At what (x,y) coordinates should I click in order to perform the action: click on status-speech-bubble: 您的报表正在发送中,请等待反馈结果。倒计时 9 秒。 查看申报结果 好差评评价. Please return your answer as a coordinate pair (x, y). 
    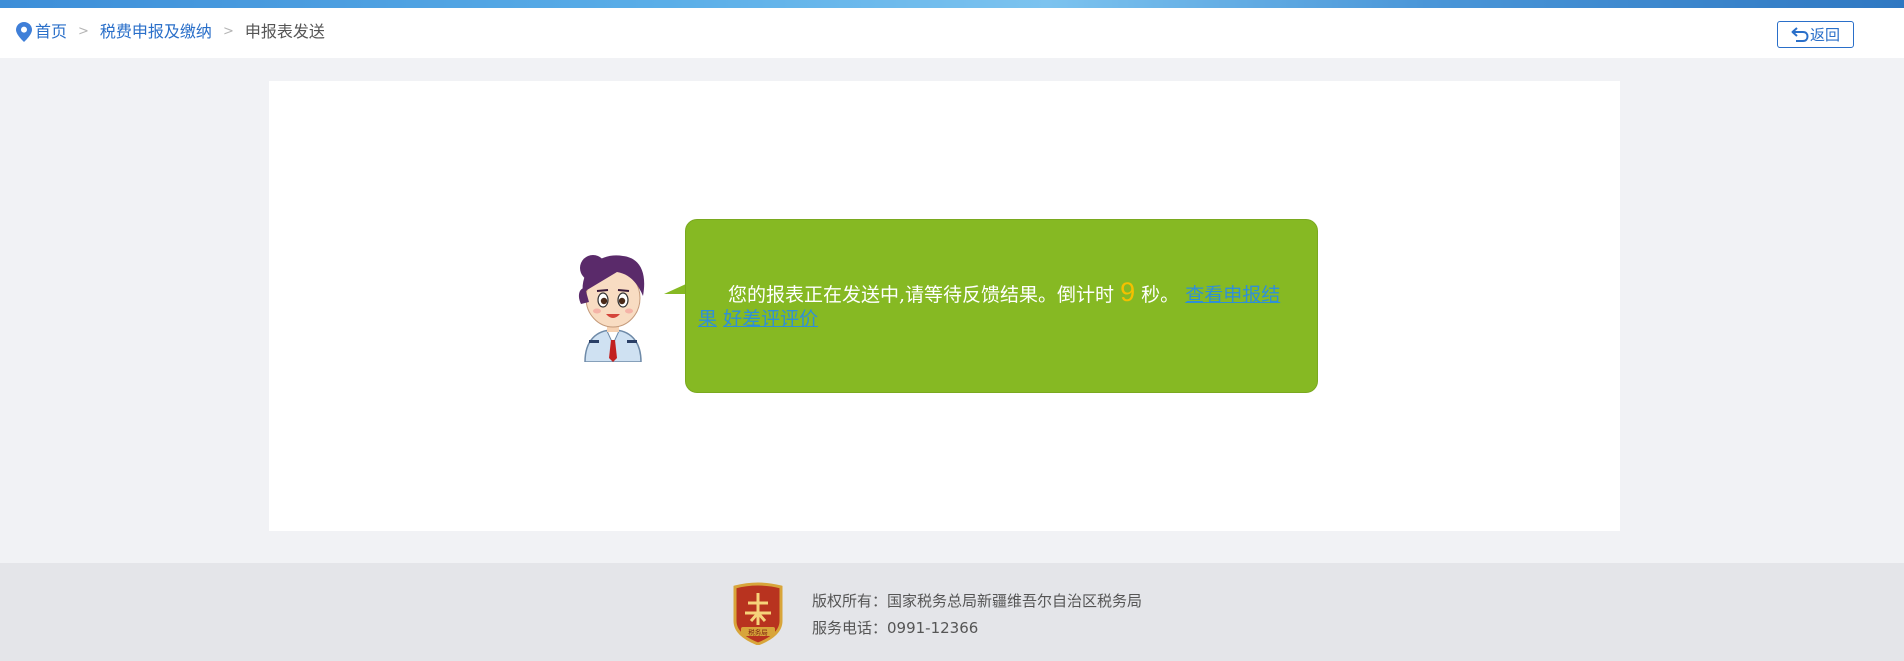
    Looking at the image, I should click on (1001, 306).